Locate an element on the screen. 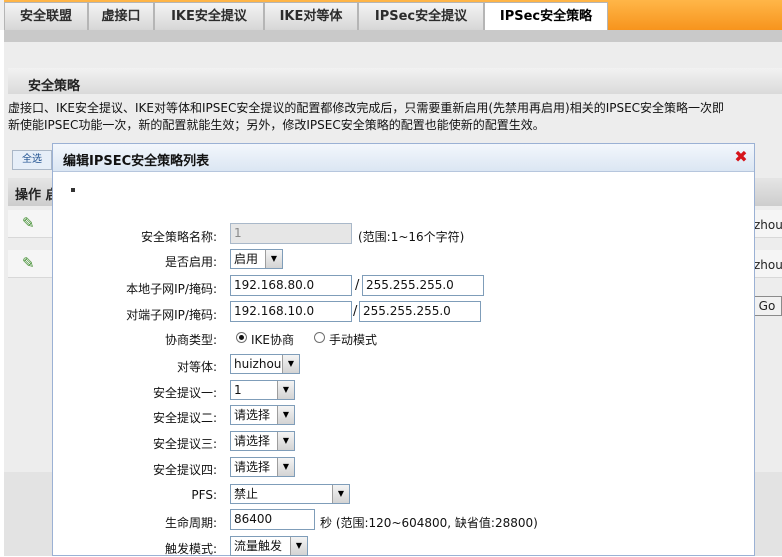 The image size is (782, 557). tab-security-association: 安全联盟 is located at coordinates (46, 16).